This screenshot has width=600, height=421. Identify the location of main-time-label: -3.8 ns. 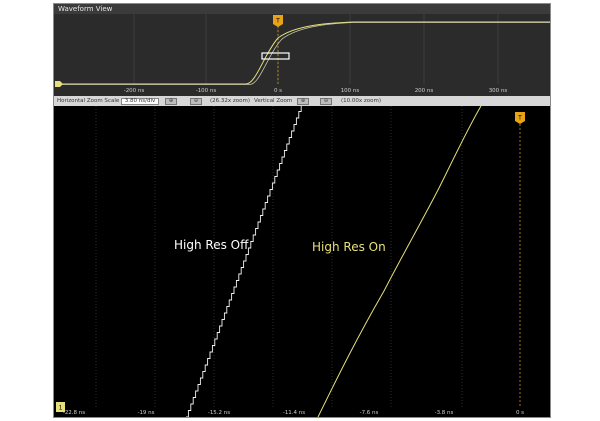
(444, 413).